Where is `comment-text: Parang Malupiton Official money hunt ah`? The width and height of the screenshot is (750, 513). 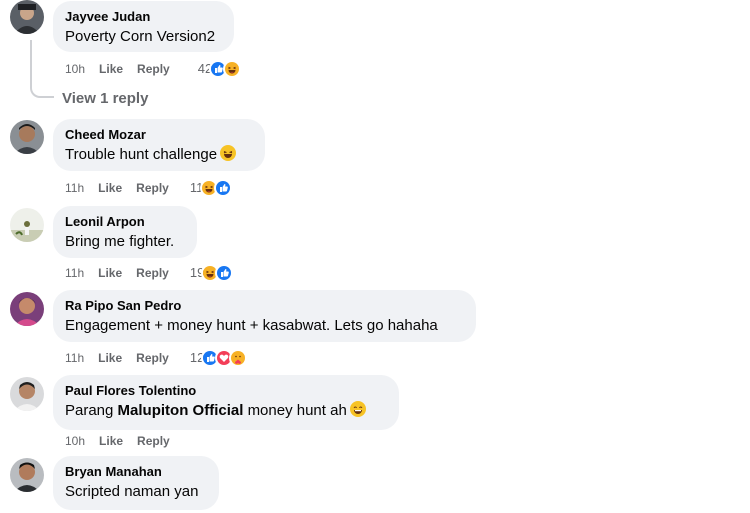
comment-text: Parang Malupiton Official money hunt ah is located at coordinates (226, 410).